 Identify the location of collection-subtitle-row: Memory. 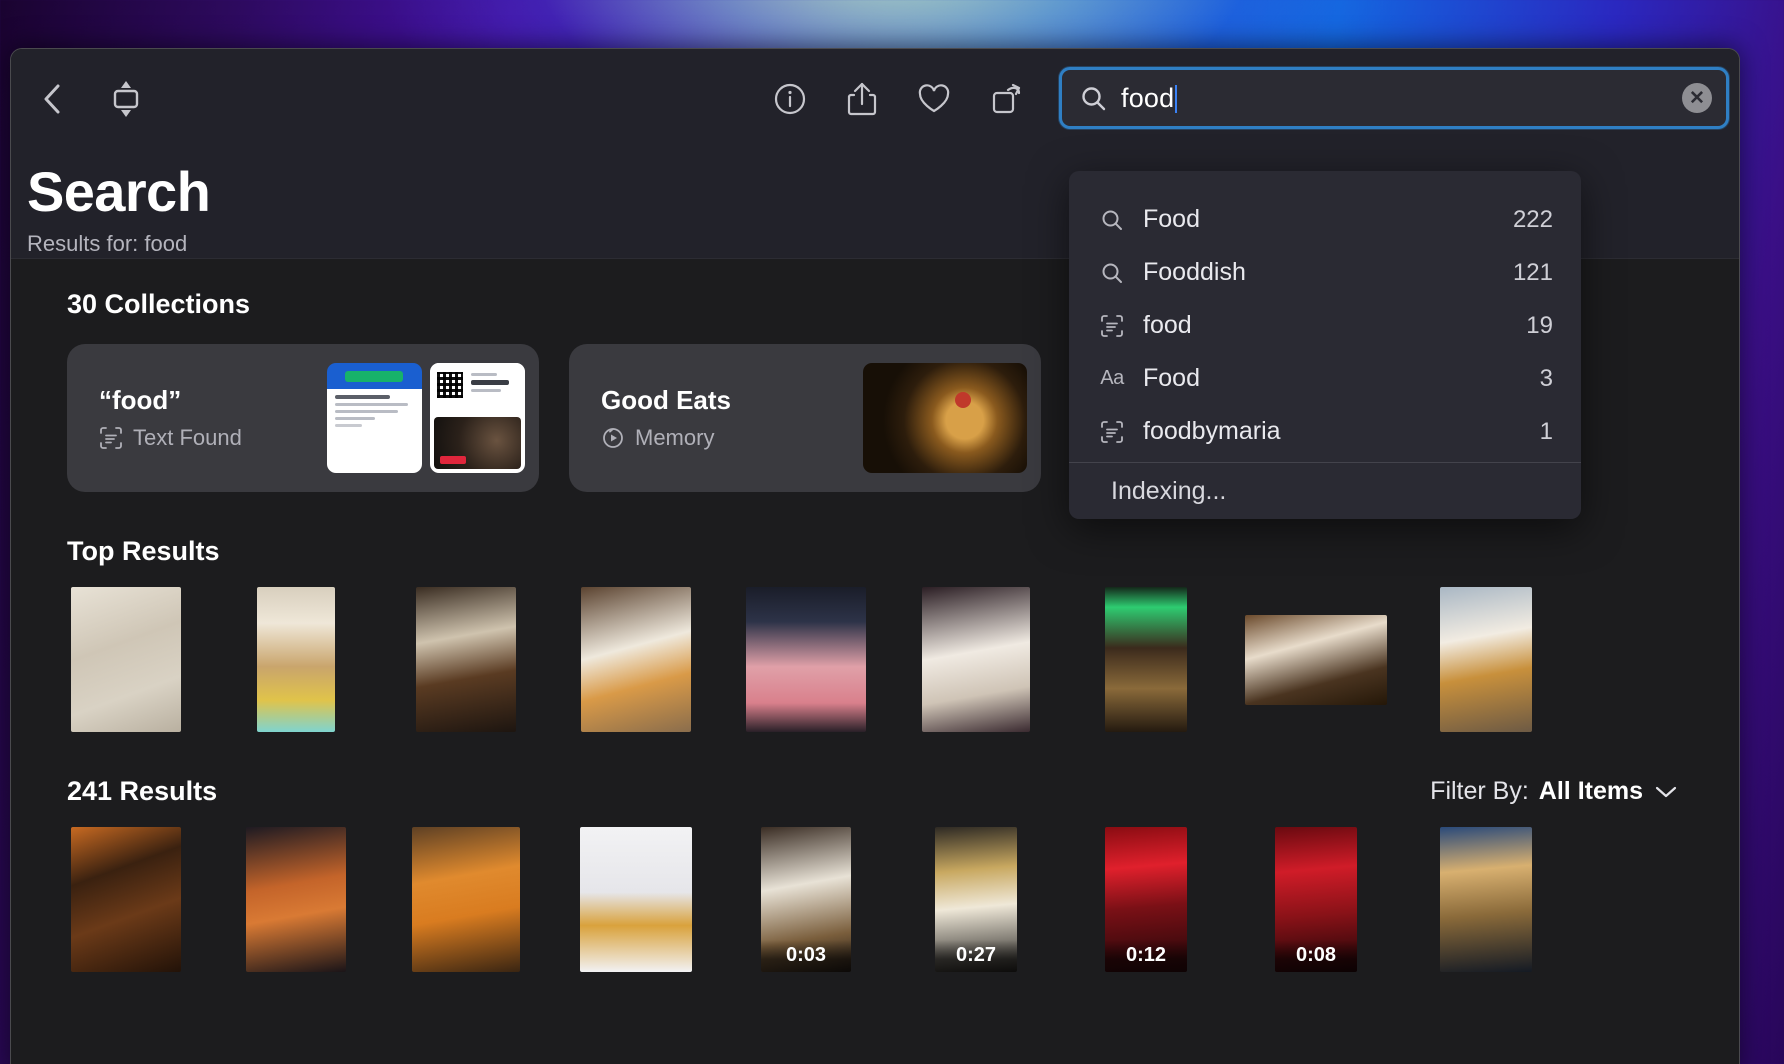
(666, 438).